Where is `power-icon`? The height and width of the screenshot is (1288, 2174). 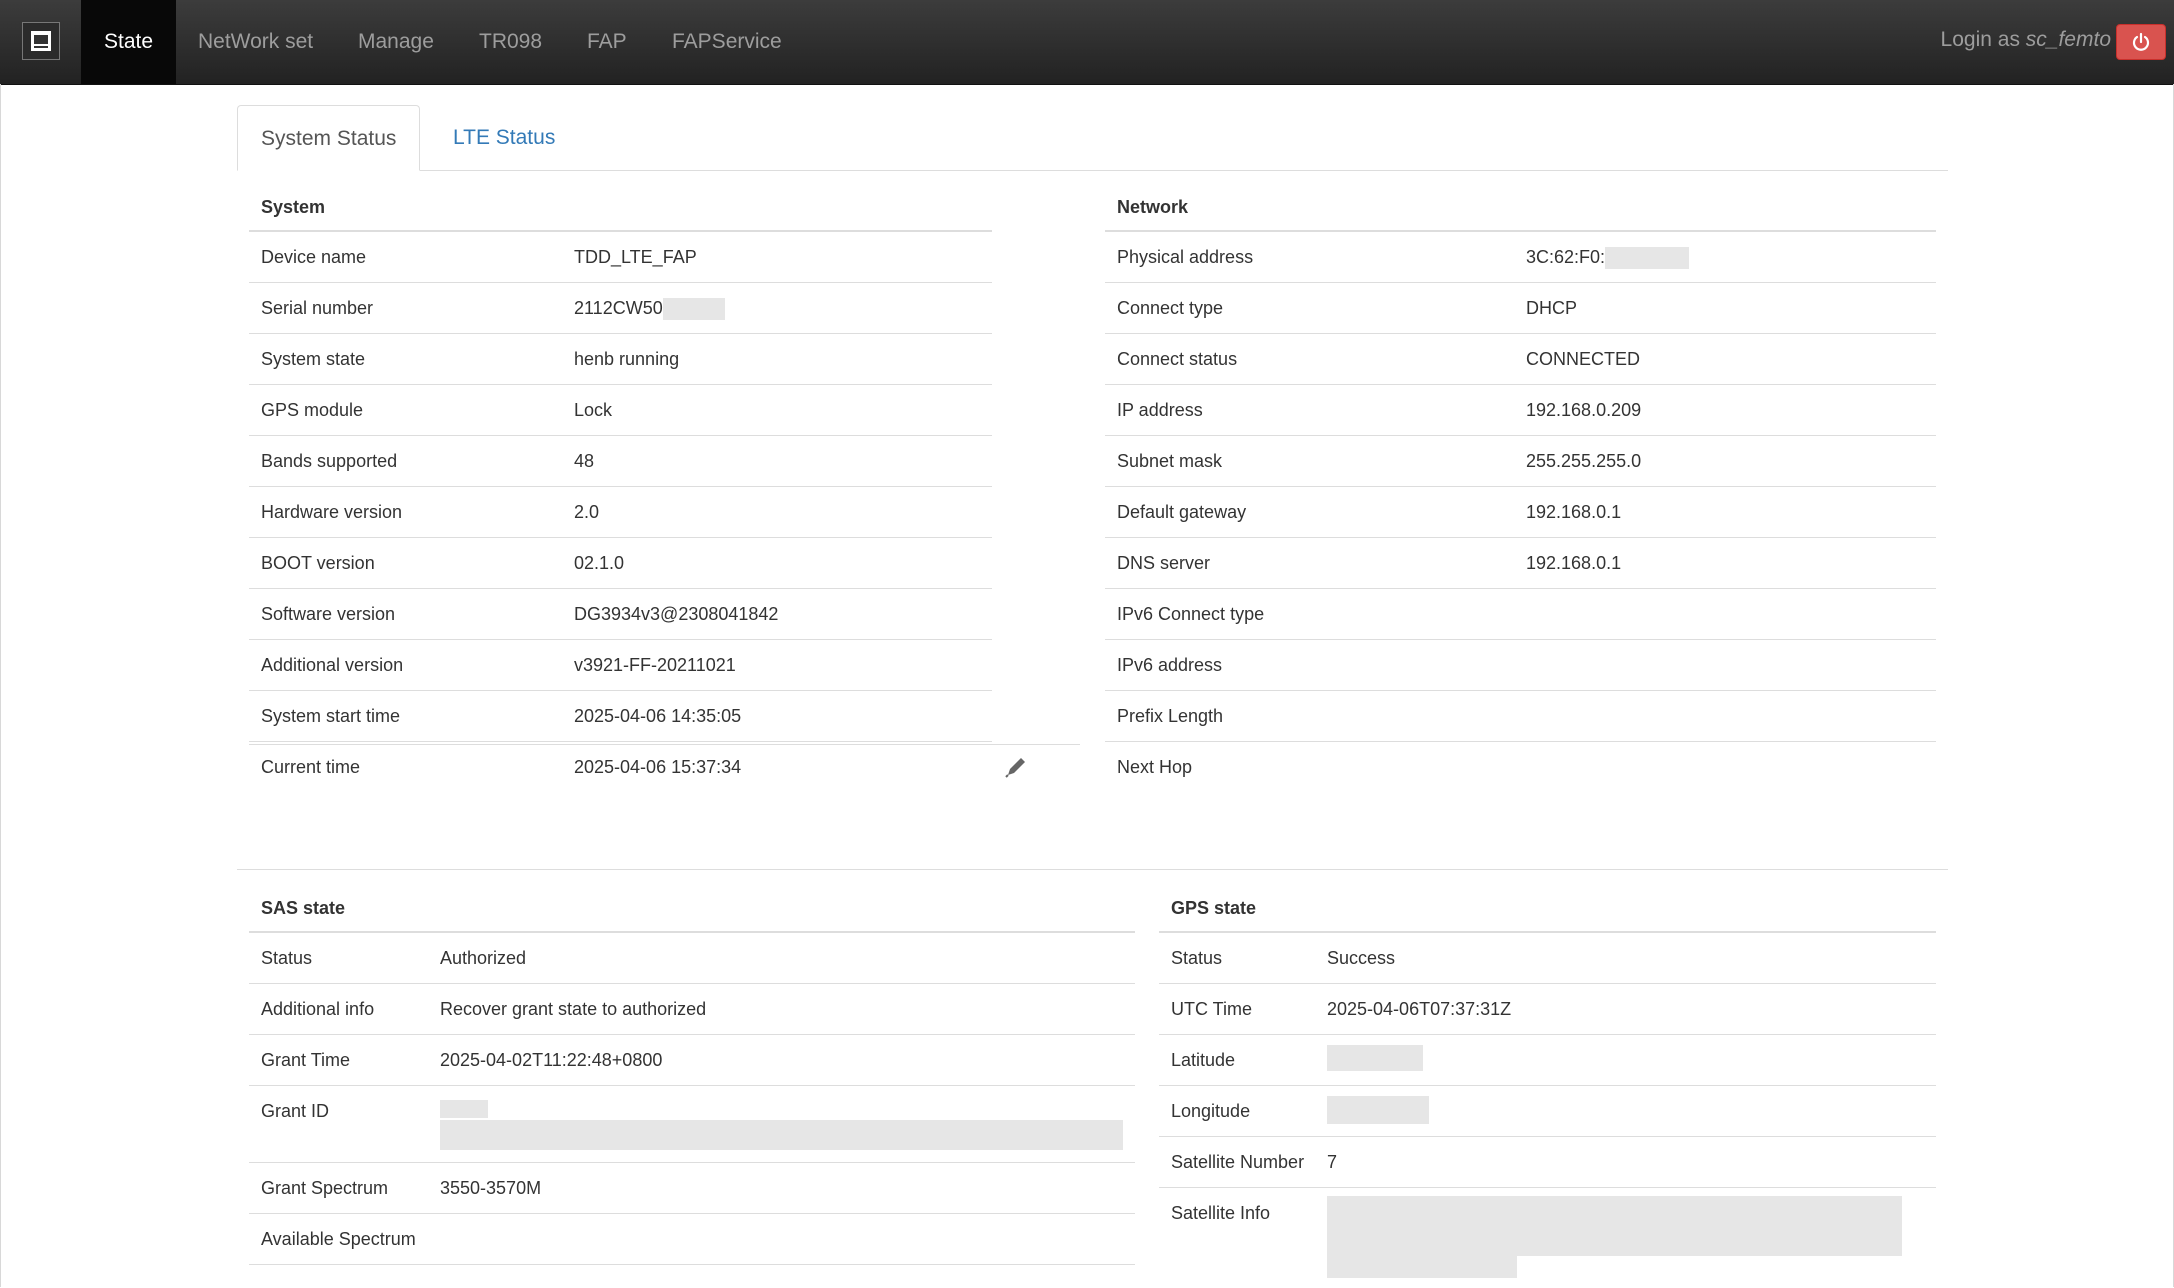 power-icon is located at coordinates (2141, 41).